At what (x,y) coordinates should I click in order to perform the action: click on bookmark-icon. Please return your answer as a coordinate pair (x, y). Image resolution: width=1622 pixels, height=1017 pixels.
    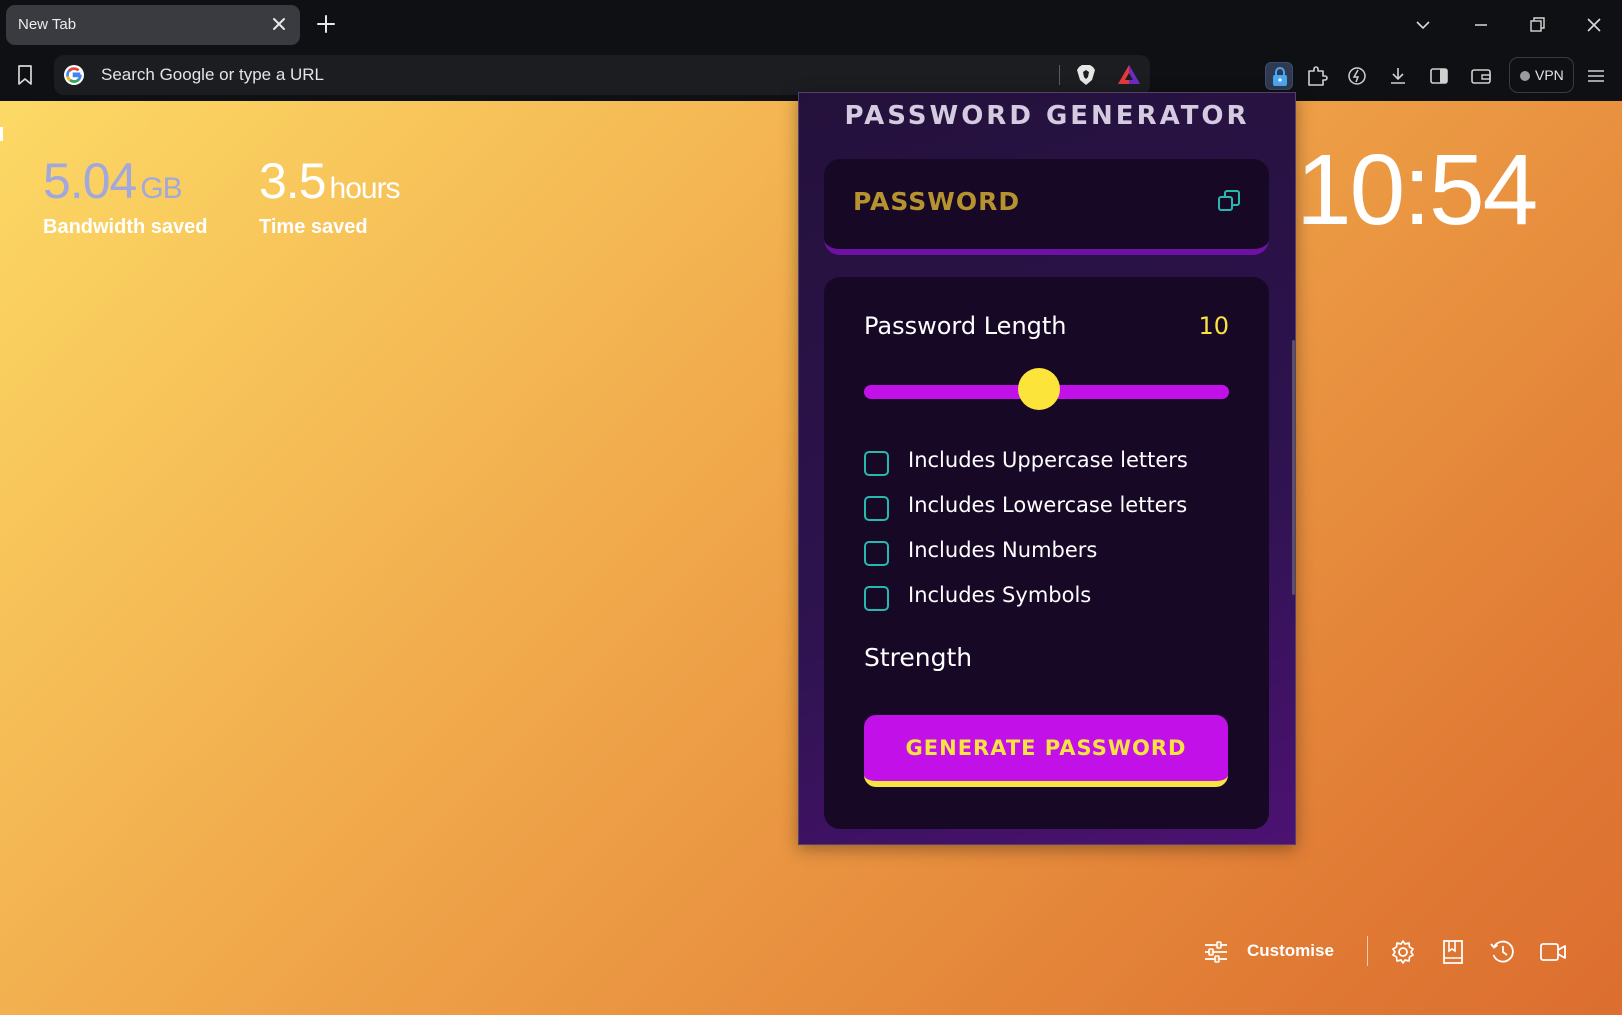
    Looking at the image, I should click on (25, 75).